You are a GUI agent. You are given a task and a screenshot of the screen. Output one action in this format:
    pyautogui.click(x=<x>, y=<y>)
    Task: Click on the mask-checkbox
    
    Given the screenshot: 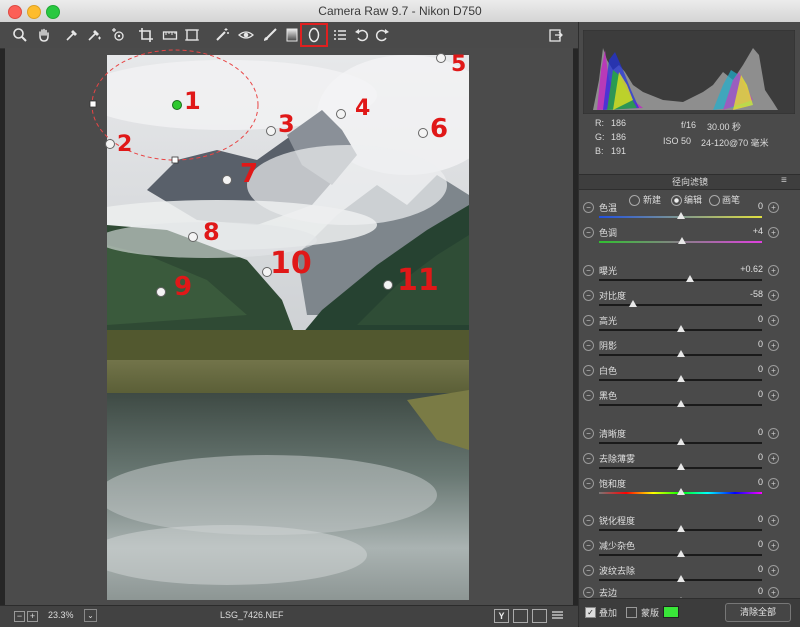 What is the action you would take?
    pyautogui.click(x=631, y=612)
    